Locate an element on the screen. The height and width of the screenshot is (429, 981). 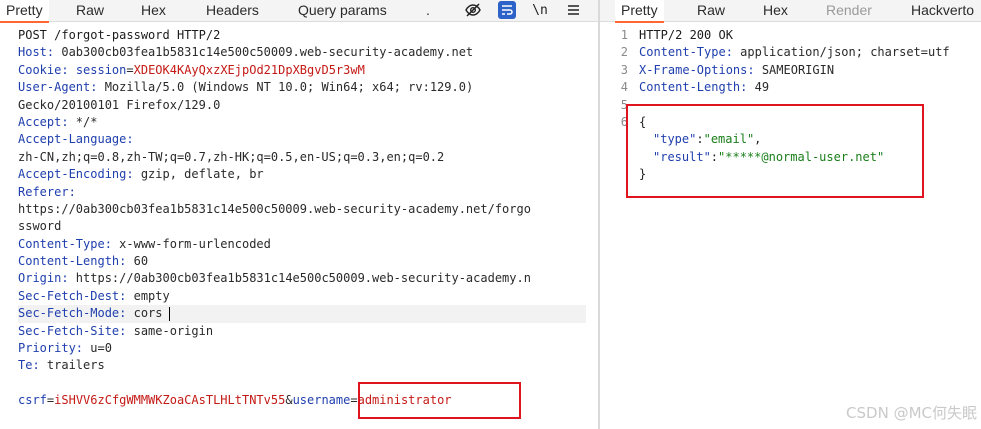
header-name: Sec-Fetch-Site: is located at coordinates (72, 330).